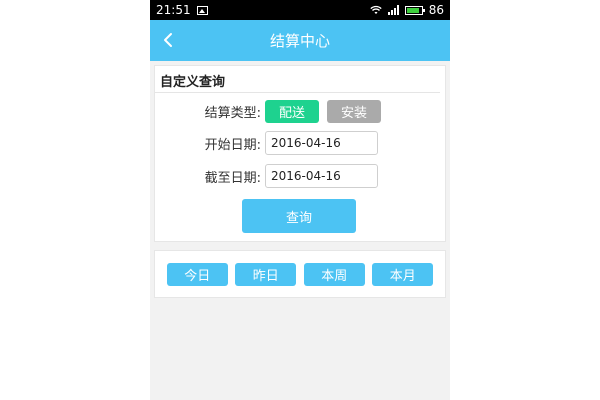  Describe the element at coordinates (300, 10) in the screenshot. I see `status-bar: 21:51 86` at that location.